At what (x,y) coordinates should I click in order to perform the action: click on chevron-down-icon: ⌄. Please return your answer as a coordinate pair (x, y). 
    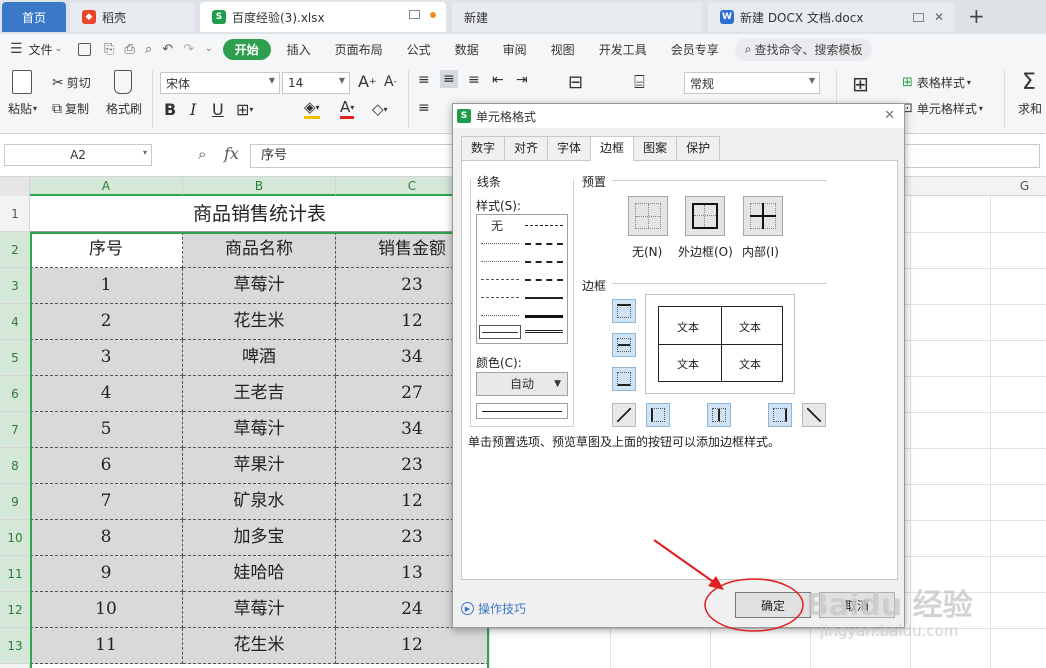
    Looking at the image, I should click on (59, 49).